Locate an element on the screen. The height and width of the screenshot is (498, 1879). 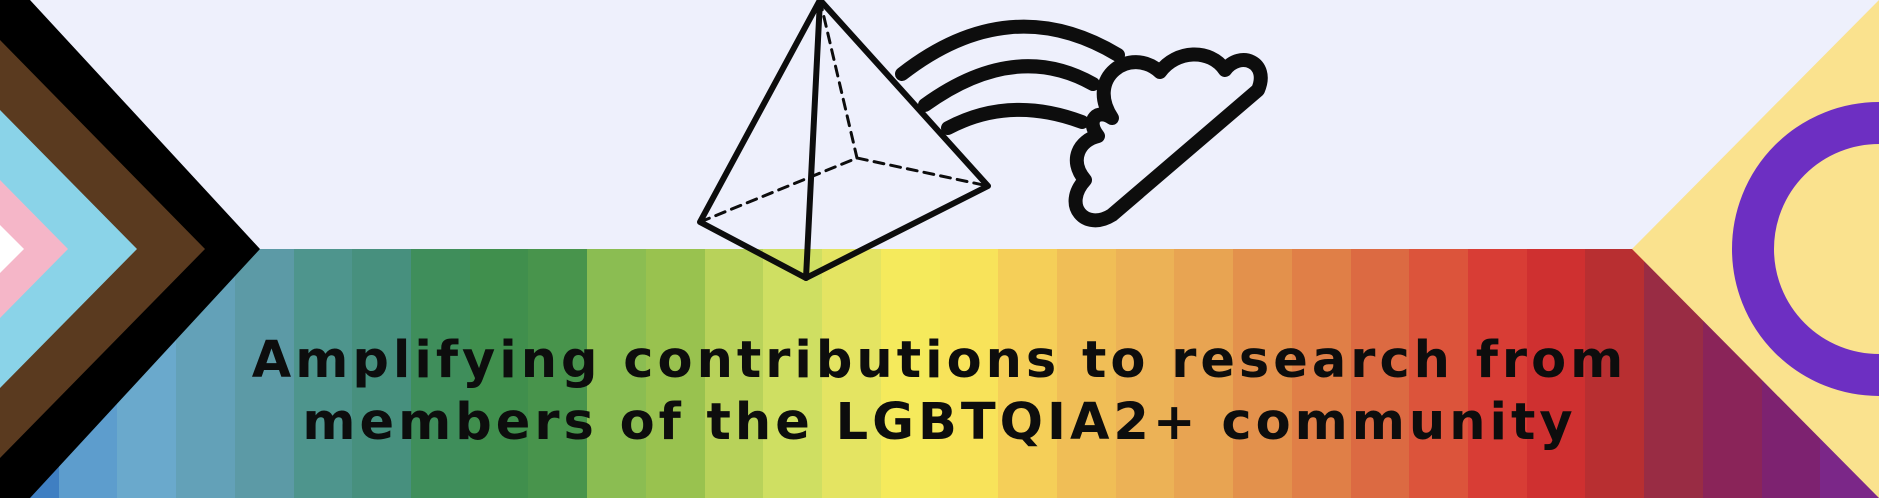
rainbow-cloud-icon is located at coordinates (1081, 123).